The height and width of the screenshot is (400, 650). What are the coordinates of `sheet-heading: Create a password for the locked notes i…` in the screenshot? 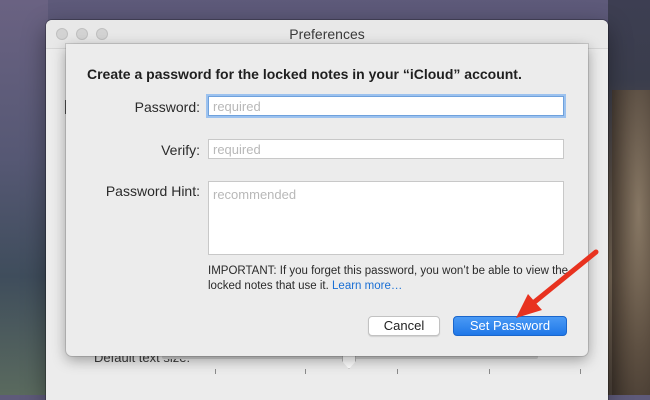 It's located at (304, 74).